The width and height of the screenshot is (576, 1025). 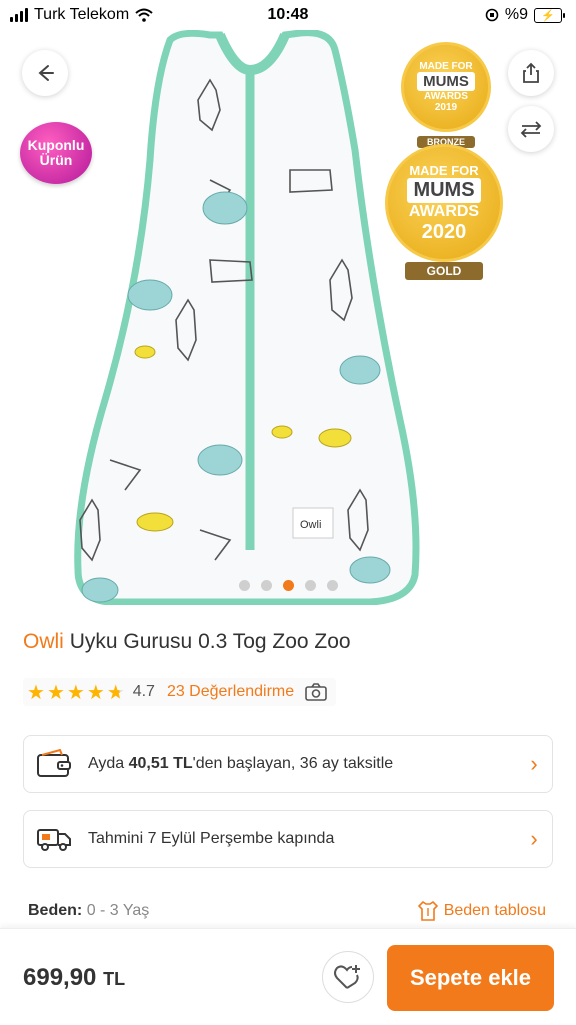 I want to click on bottom-bar: 699,90 TL Sepete ekle, so click(x=288, y=976).